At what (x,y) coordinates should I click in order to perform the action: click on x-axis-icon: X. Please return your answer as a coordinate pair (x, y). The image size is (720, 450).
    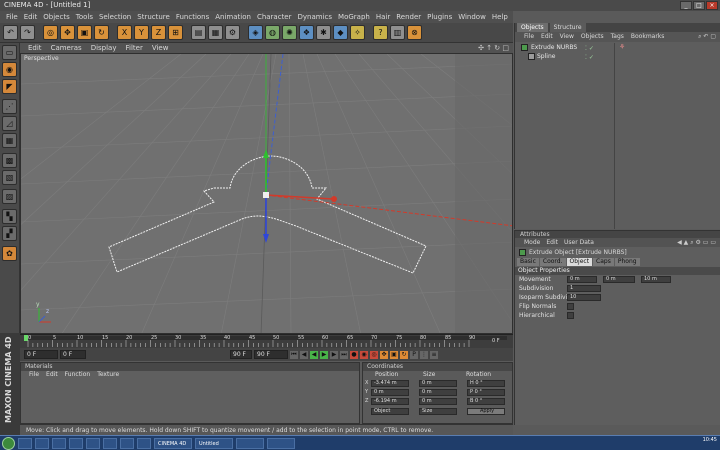
    Looking at the image, I should click on (124, 32).